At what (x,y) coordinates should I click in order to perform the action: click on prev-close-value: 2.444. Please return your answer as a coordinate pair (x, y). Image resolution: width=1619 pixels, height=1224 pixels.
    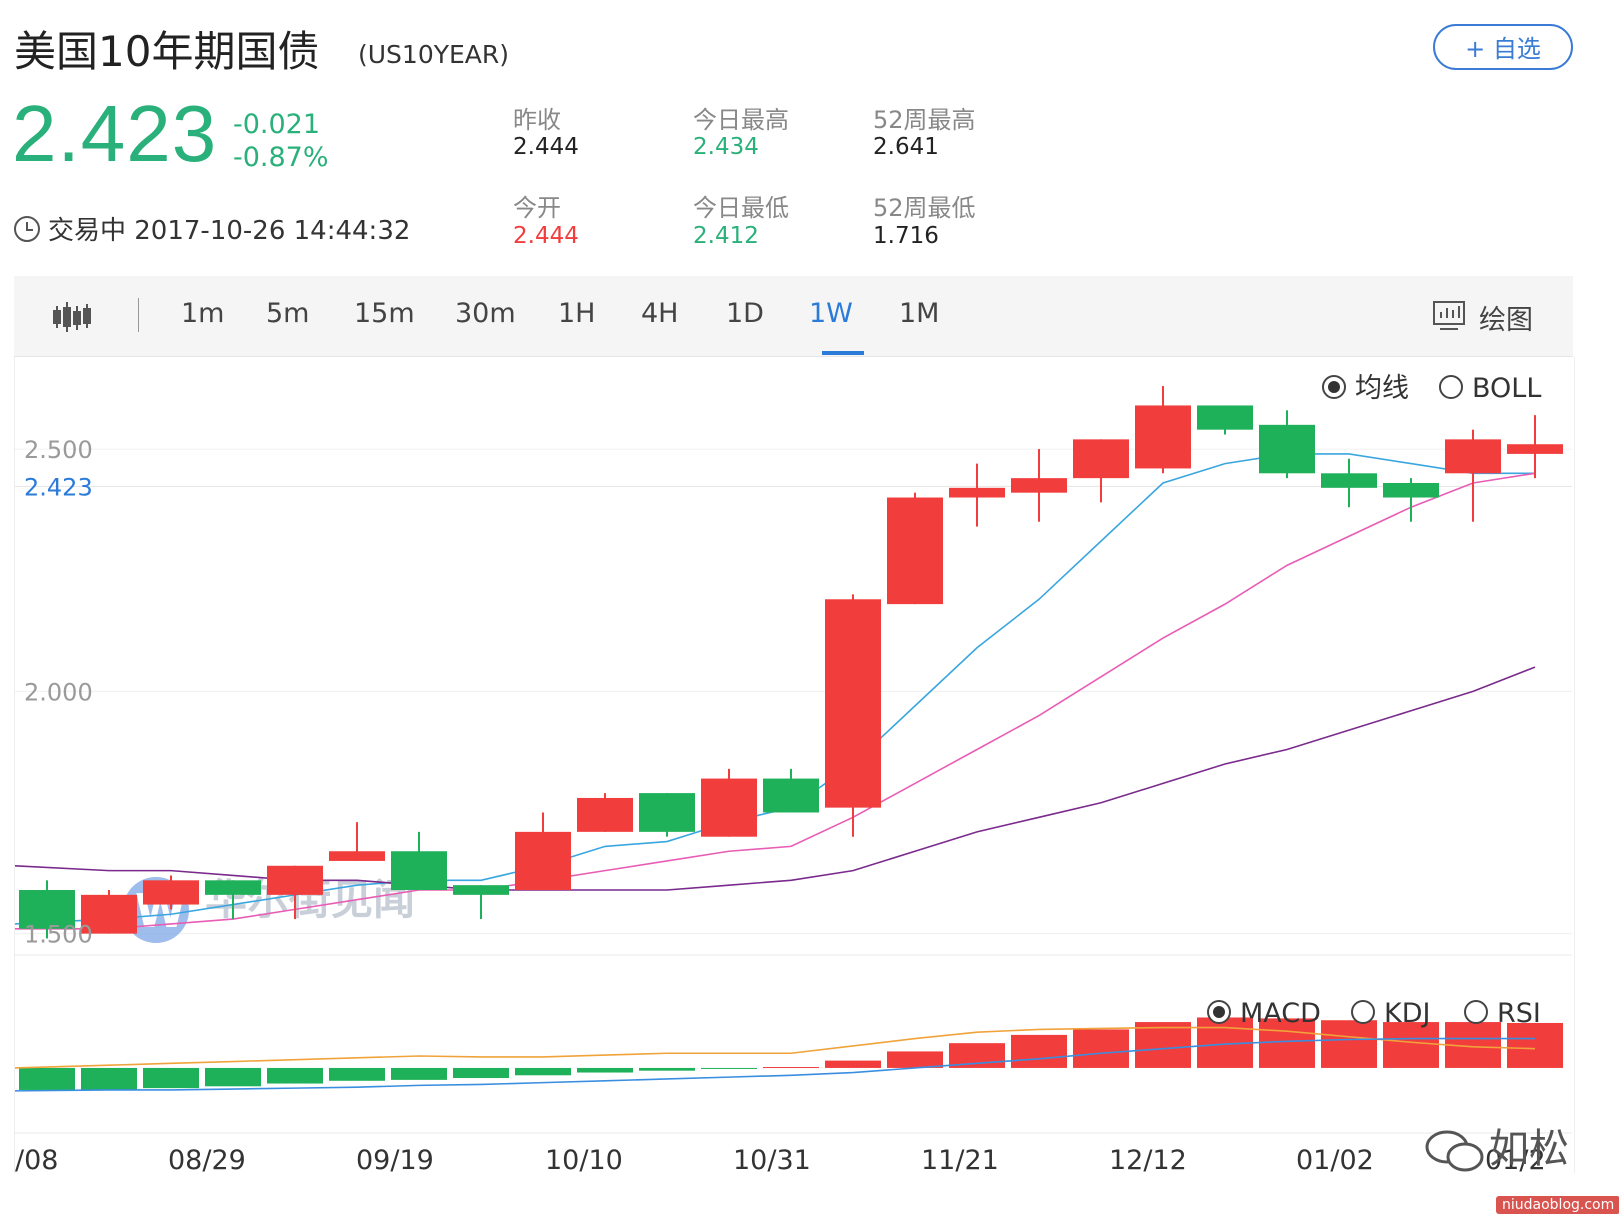
    Looking at the image, I should click on (546, 147).